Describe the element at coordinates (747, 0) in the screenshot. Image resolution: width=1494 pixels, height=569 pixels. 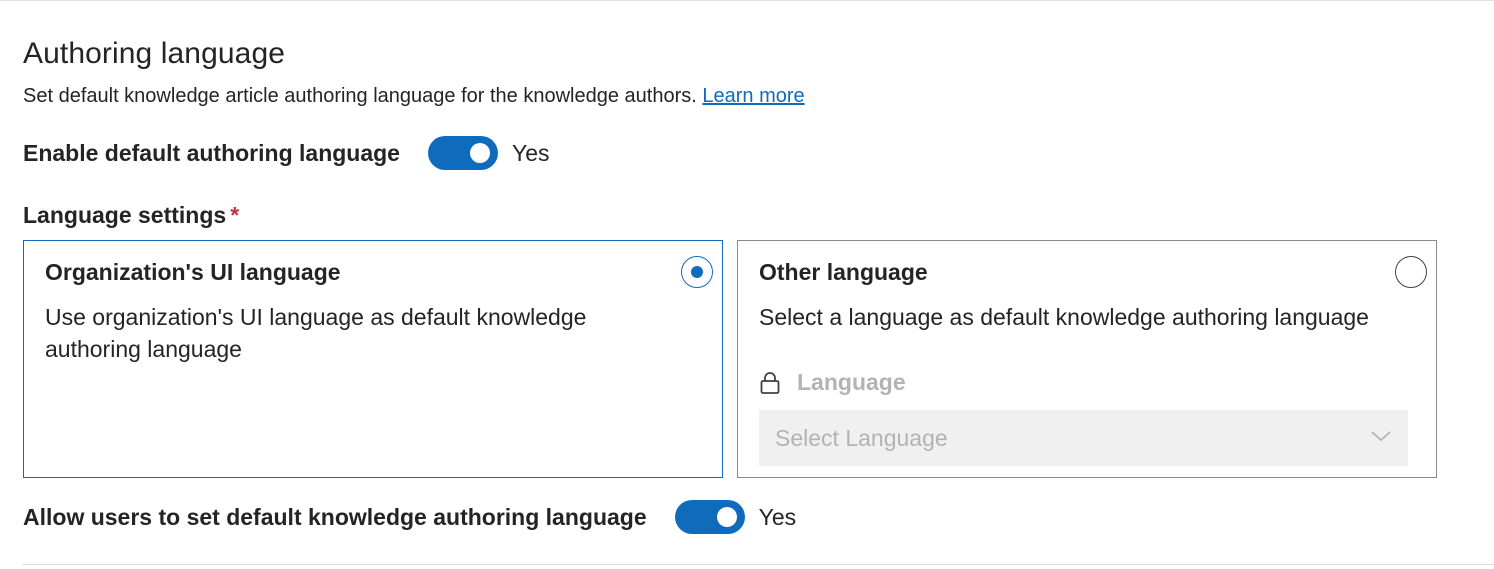
I see `top-divider` at that location.